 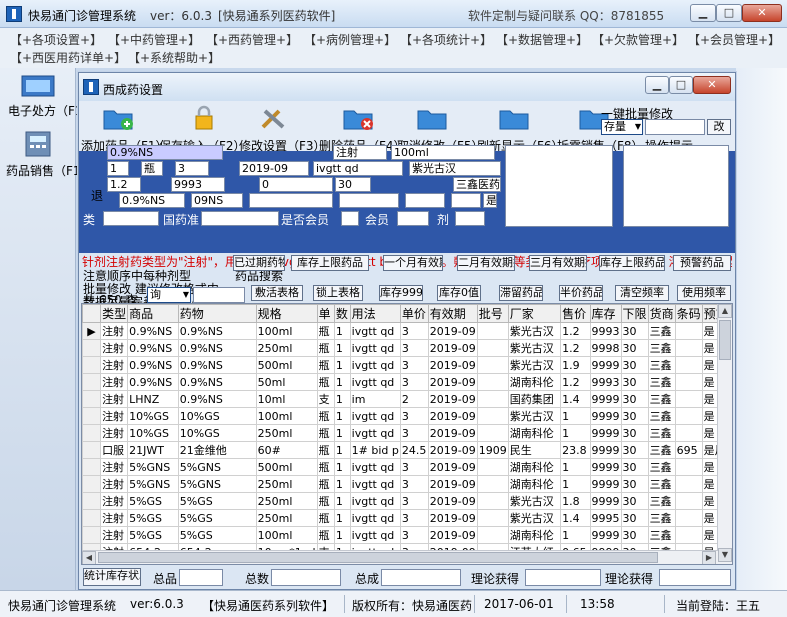 What do you see at coordinates (492, 450) in the screenshot?
I see `table-cell: 1909` at bounding box center [492, 450].